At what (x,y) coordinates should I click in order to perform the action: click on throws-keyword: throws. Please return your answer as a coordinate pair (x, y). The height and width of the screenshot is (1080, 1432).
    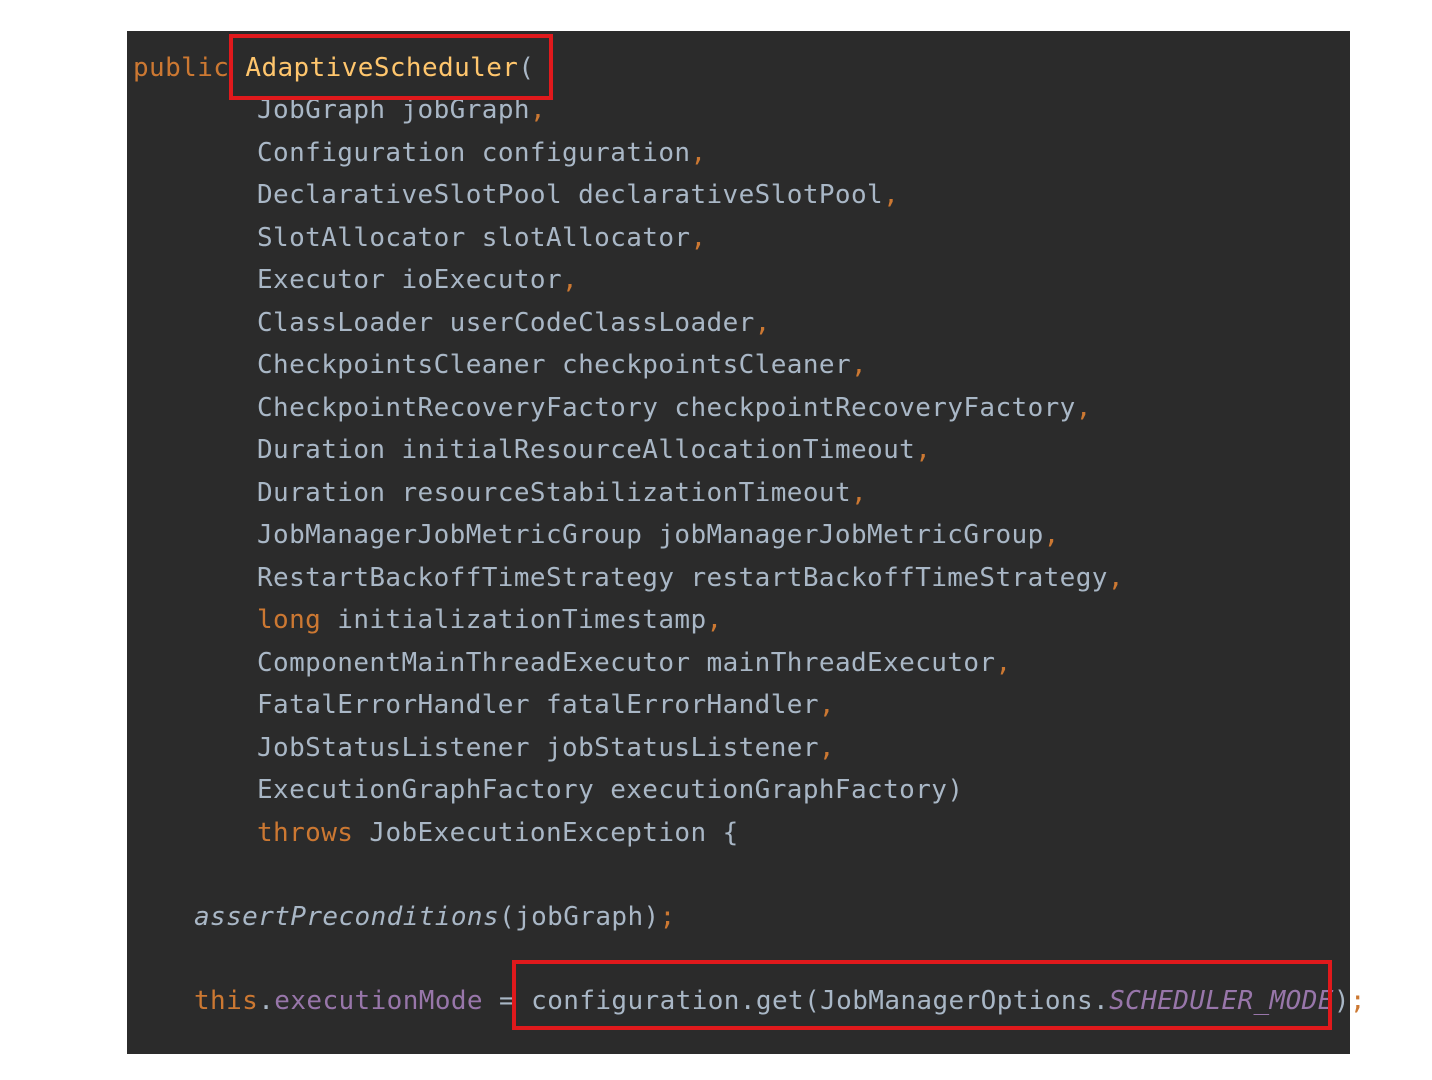
    Looking at the image, I should click on (305, 833).